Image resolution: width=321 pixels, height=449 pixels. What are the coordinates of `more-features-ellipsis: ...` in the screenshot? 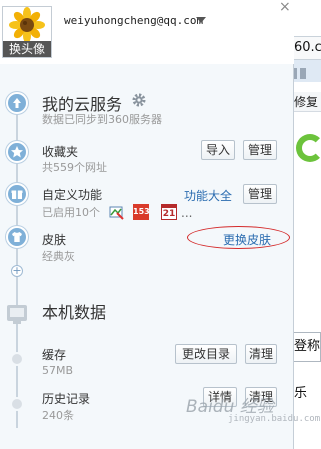 It's located at (186, 213).